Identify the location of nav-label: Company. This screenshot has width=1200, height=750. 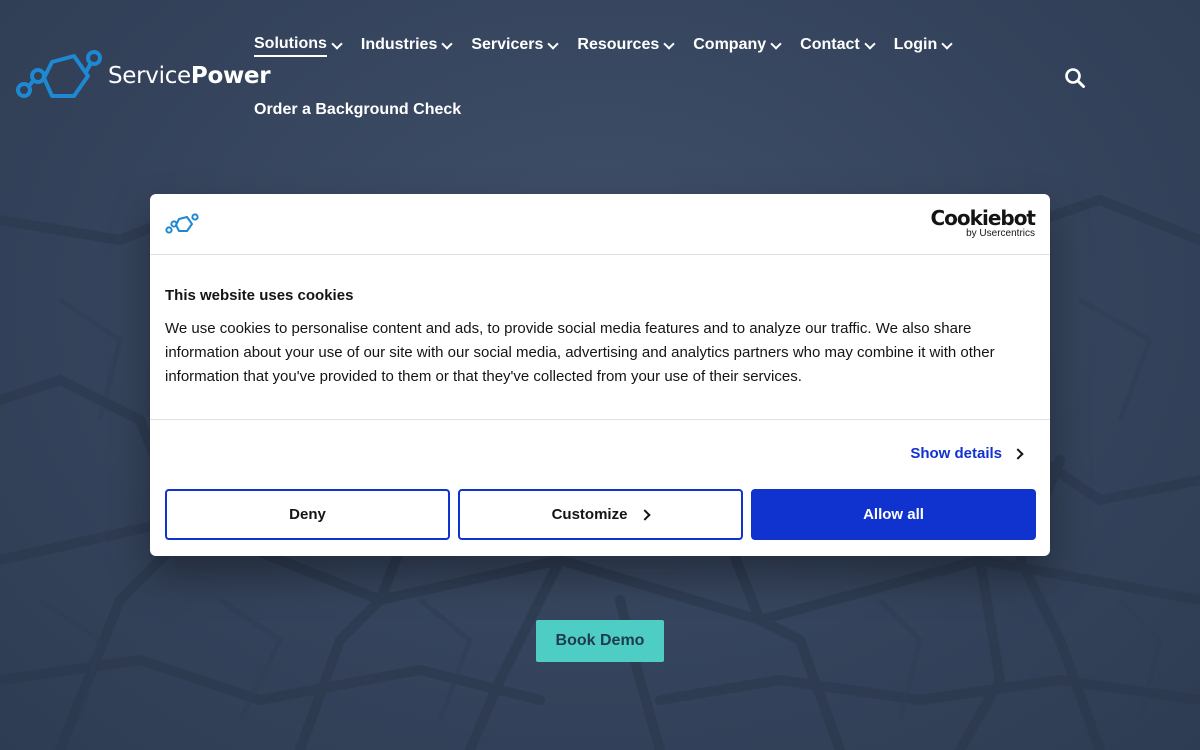
(730, 44).